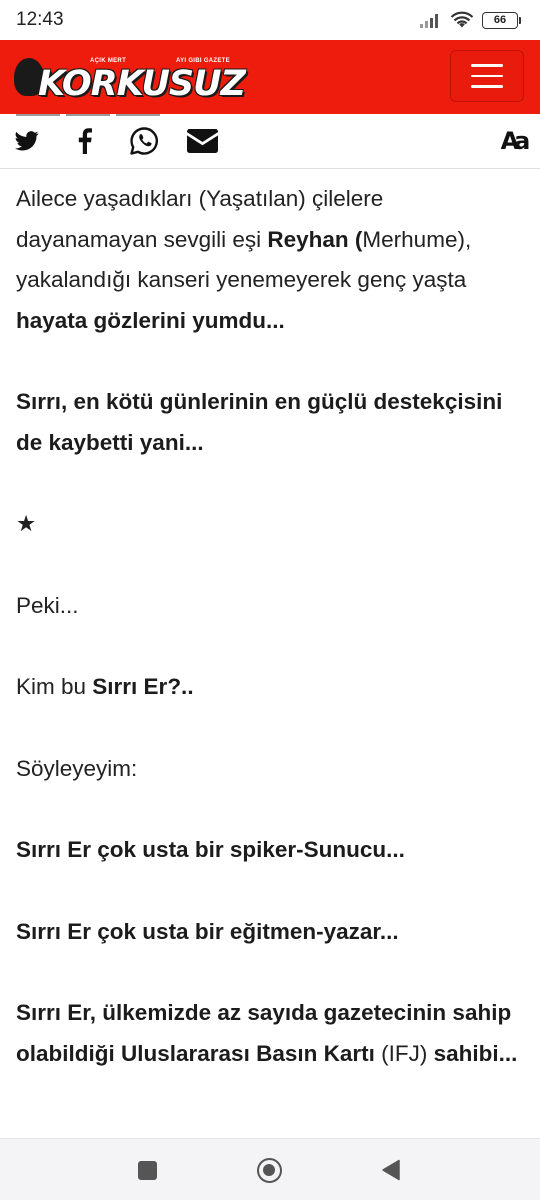 The width and height of the screenshot is (540, 1200). What do you see at coordinates (462, 19) in the screenshot?
I see `wifi-icon` at bounding box center [462, 19].